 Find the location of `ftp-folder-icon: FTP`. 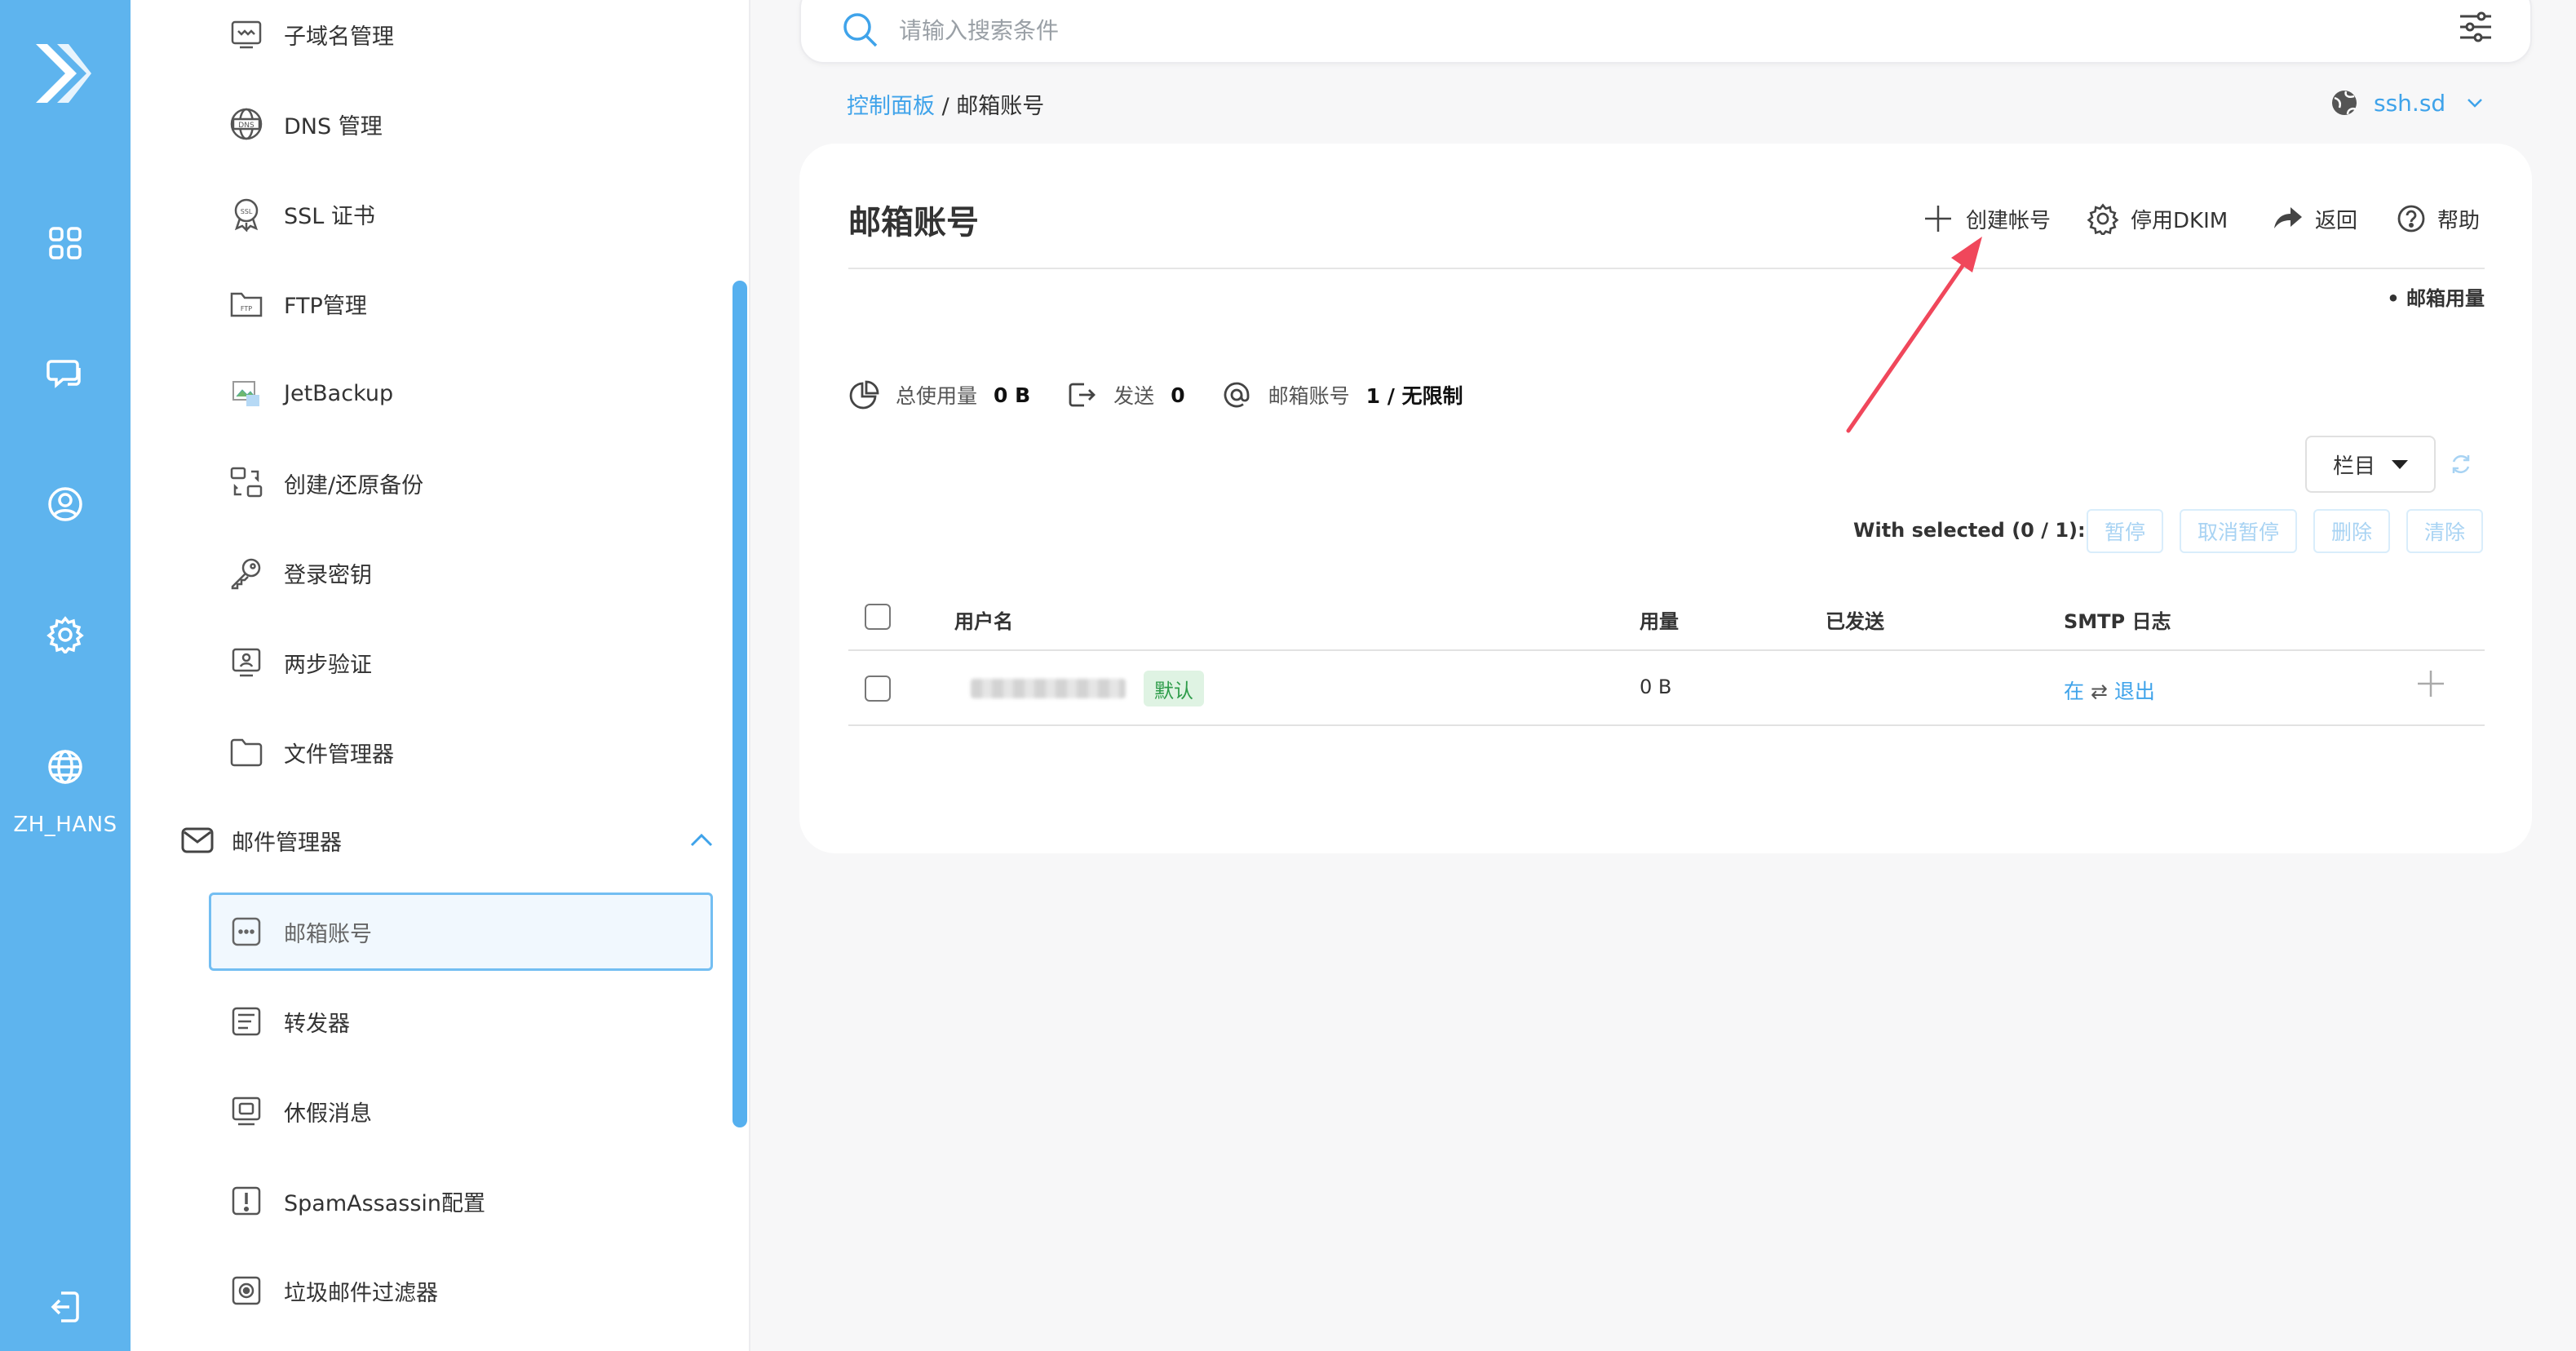

ftp-folder-icon: FTP is located at coordinates (246, 303).